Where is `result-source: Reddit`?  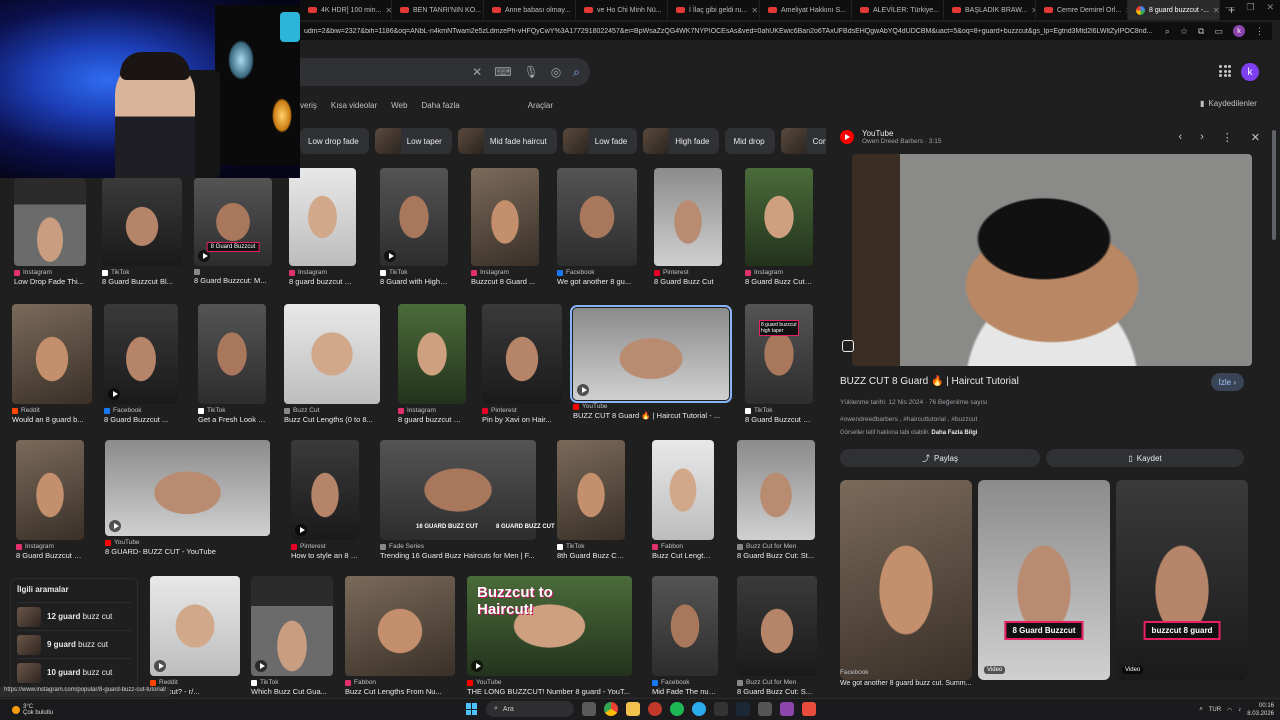 result-source: Reddit is located at coordinates (195, 682).